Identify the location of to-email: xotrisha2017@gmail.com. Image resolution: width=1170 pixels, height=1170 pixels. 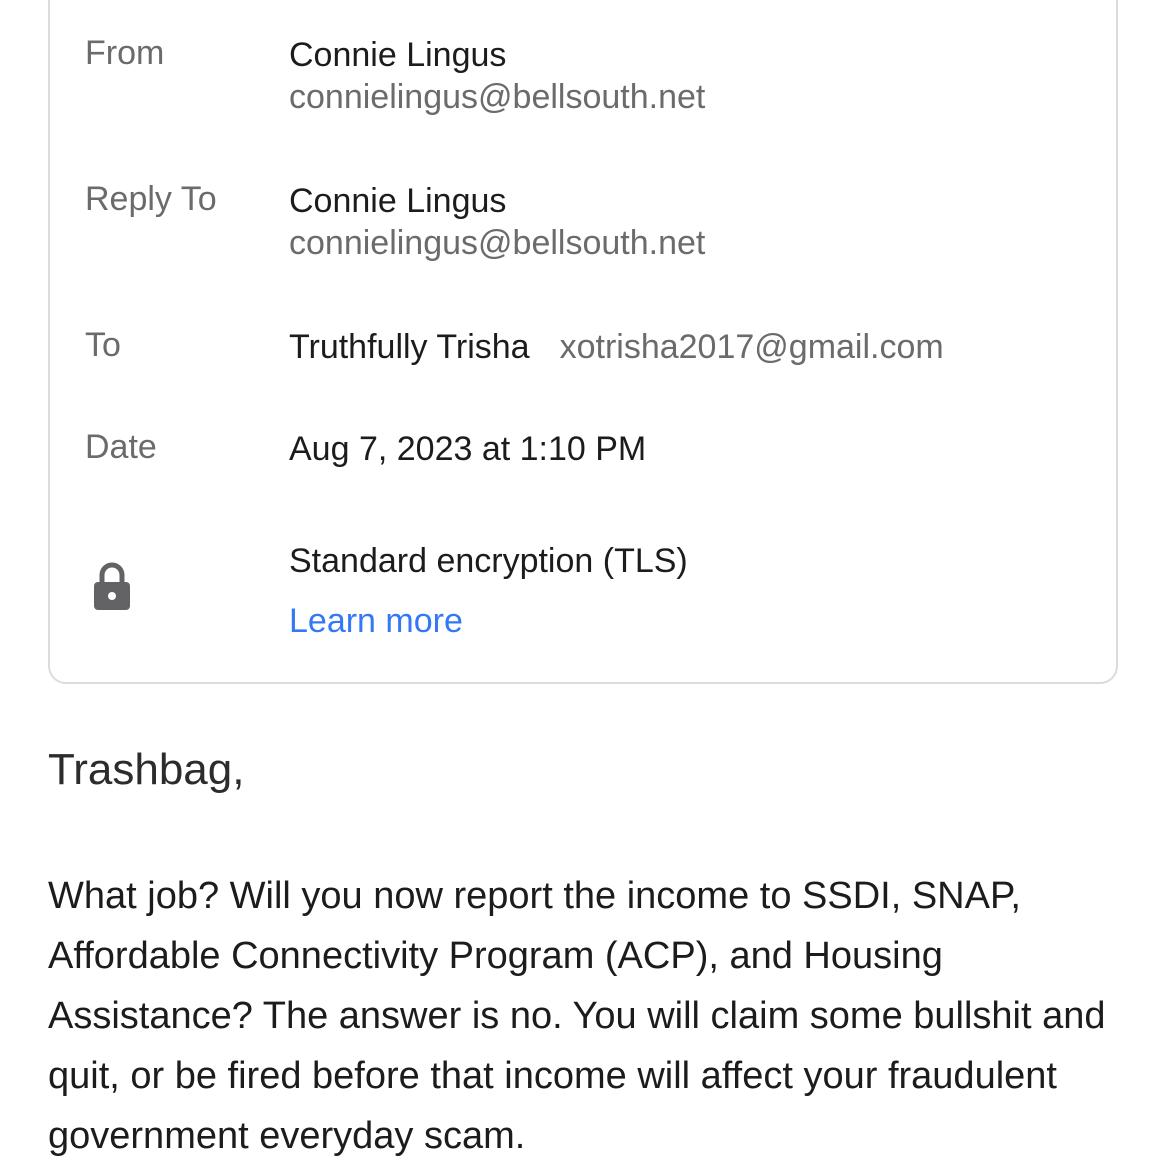
(752, 347).